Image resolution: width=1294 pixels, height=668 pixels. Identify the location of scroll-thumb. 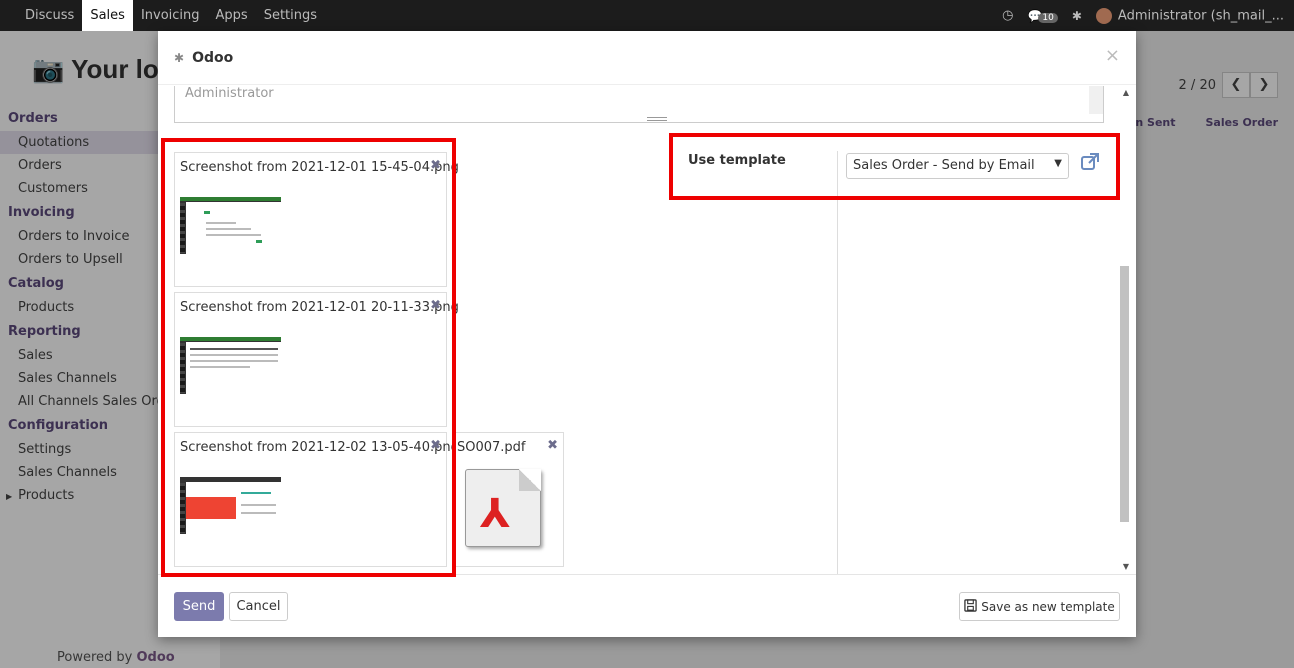
(1124, 394).